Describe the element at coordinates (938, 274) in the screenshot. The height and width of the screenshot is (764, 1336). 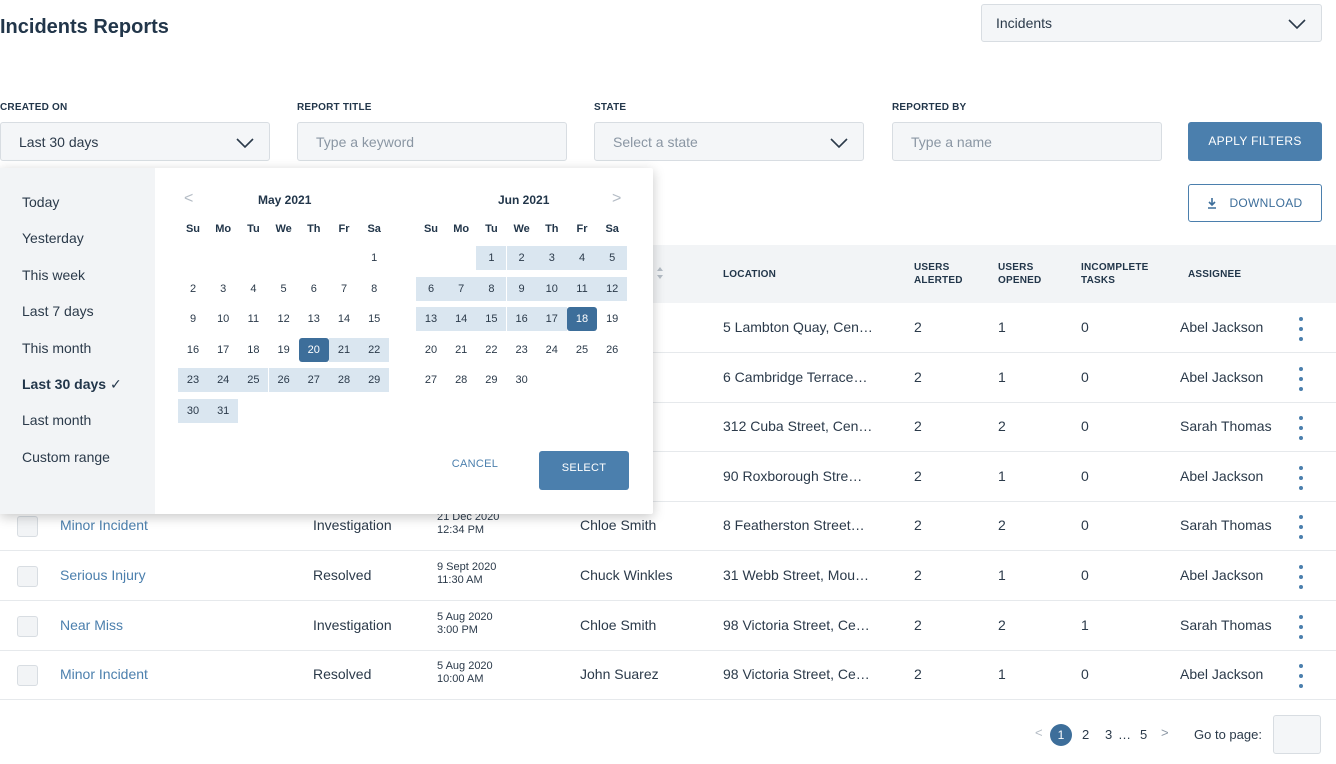
I see `column-users-alerted: USERS ALERTED` at that location.